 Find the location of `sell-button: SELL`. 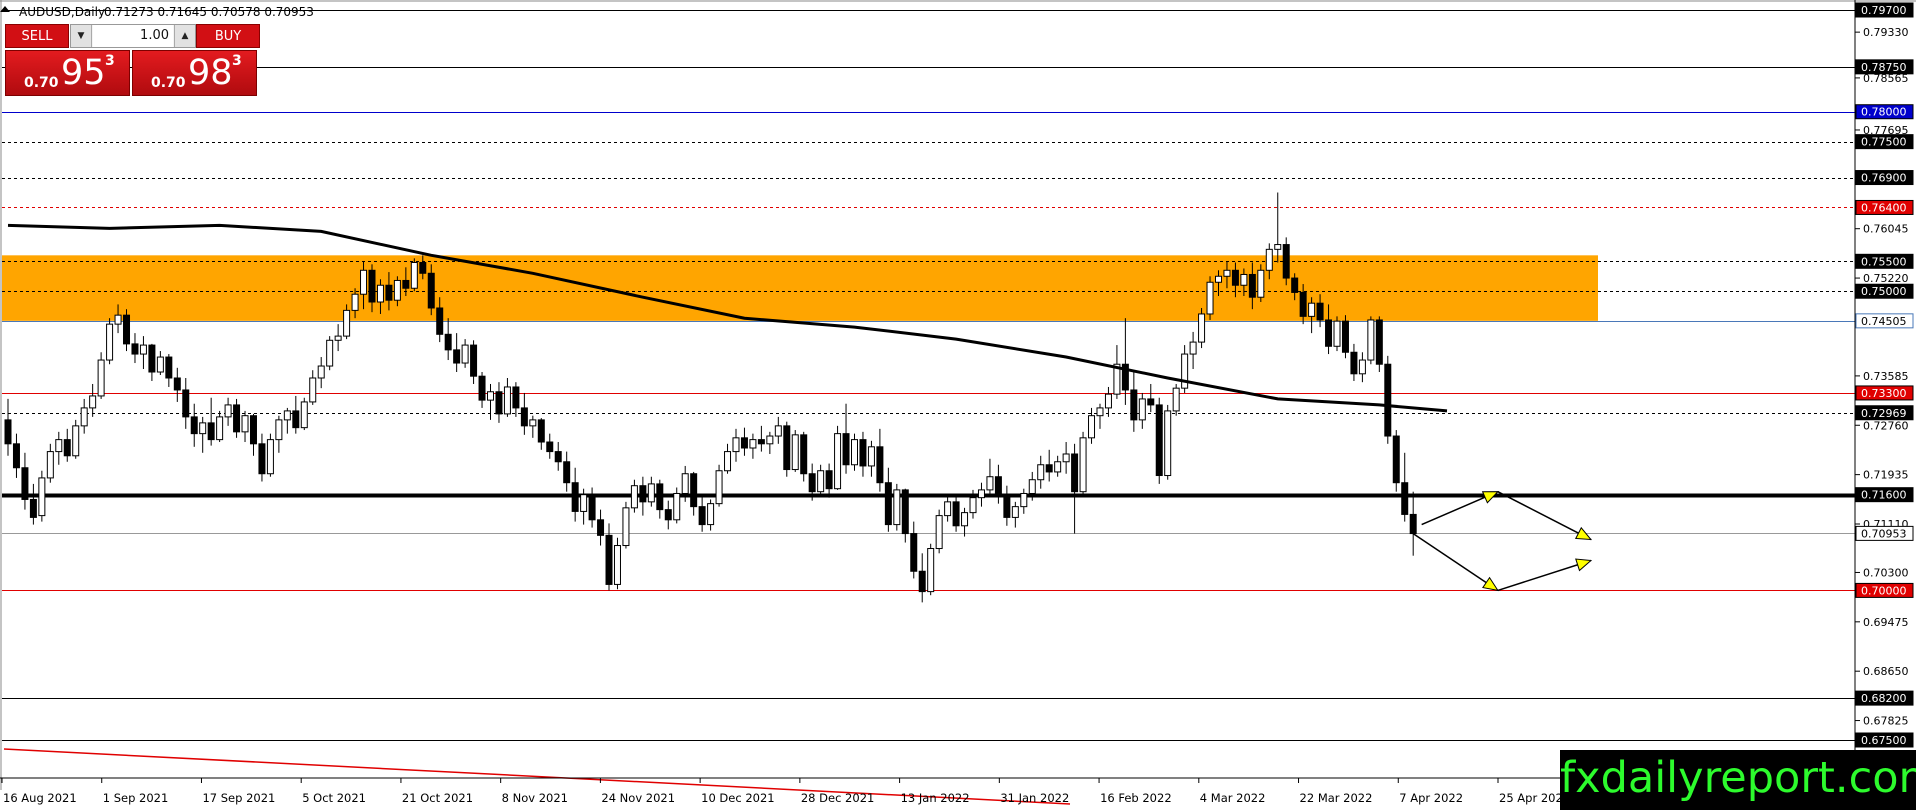

sell-button: SELL is located at coordinates (37, 36).